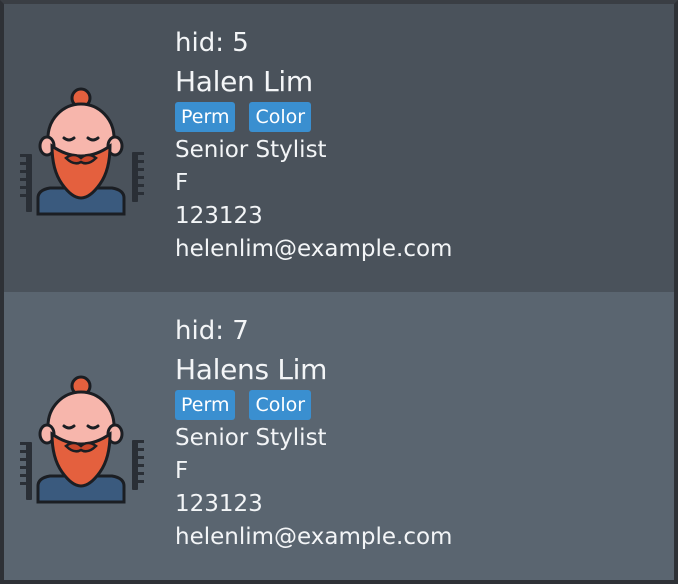 The height and width of the screenshot is (584, 678). Describe the element at coordinates (212, 331) in the screenshot. I see `hid-label: hid: 7` at that location.